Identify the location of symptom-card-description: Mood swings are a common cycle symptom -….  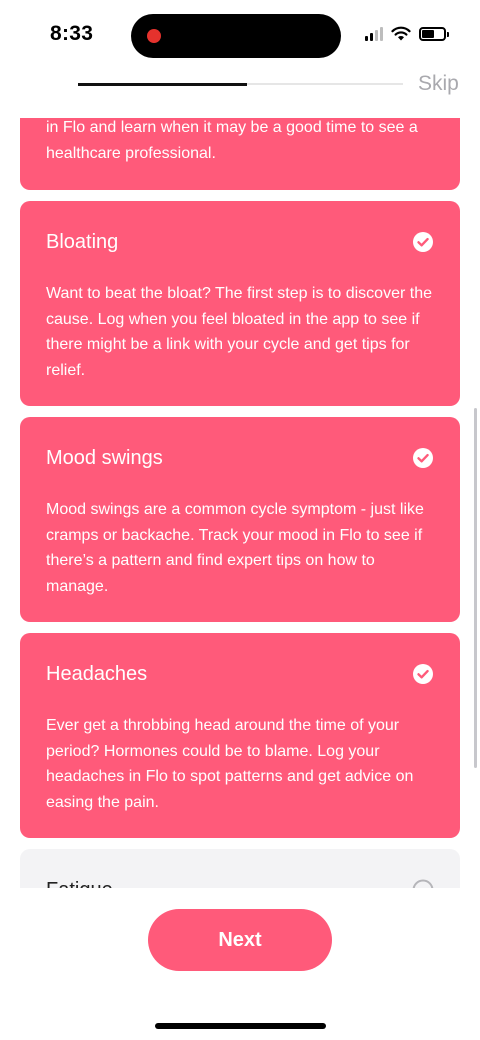
(235, 548).